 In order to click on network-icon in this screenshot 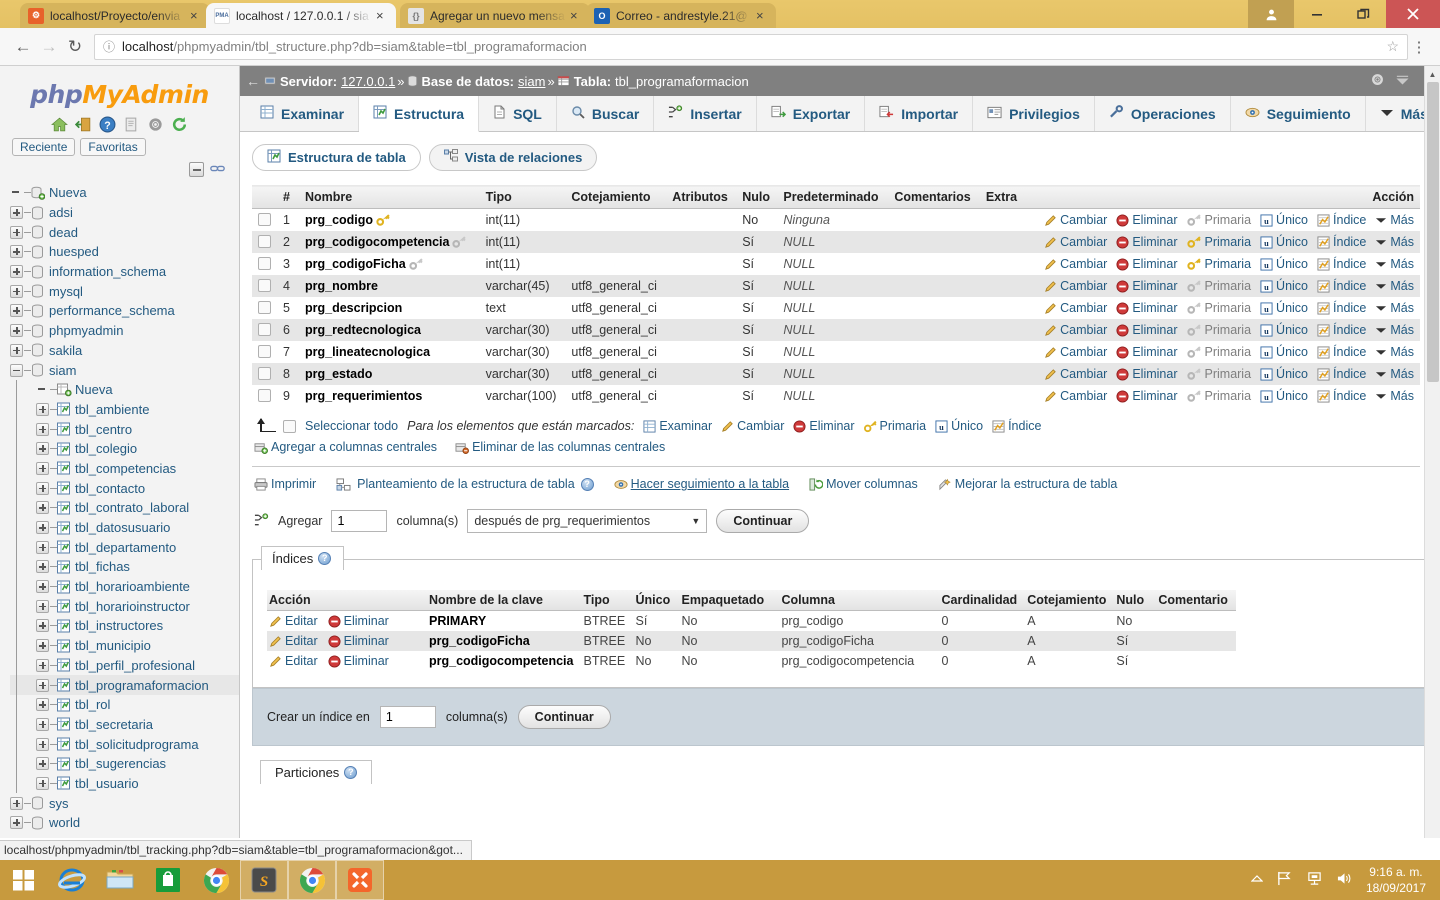, I will do `click(1314, 880)`.